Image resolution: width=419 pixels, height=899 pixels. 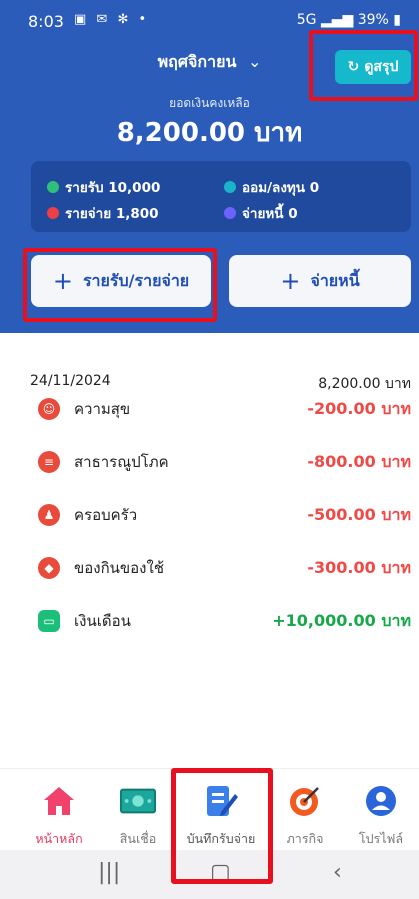 I want to click on nav-loan: สินเชื่อ, so click(x=138, y=810).